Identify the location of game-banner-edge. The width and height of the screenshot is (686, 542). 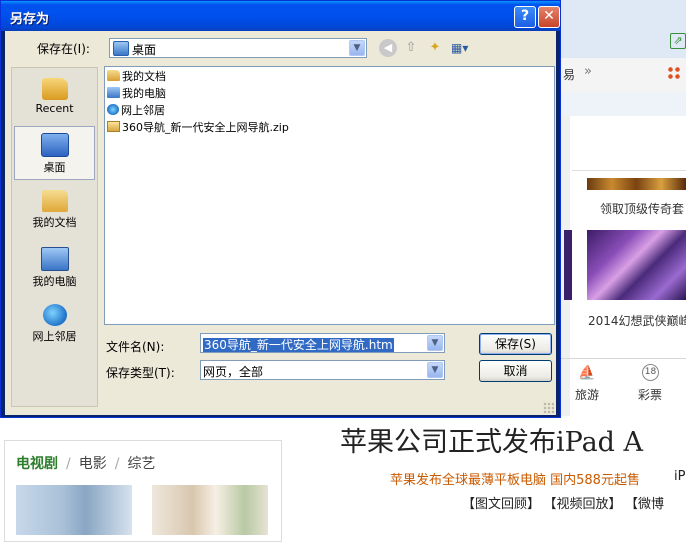
(568, 265).